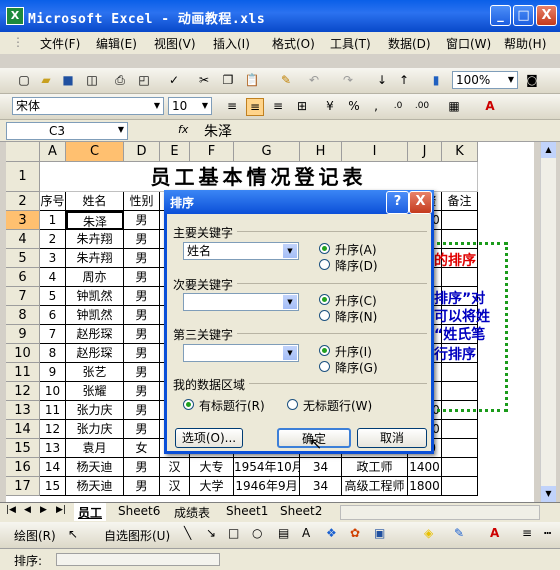 The image size is (560, 570). What do you see at coordinates (231, 43) in the screenshot?
I see `menu-insert: 插入(I)` at bounding box center [231, 43].